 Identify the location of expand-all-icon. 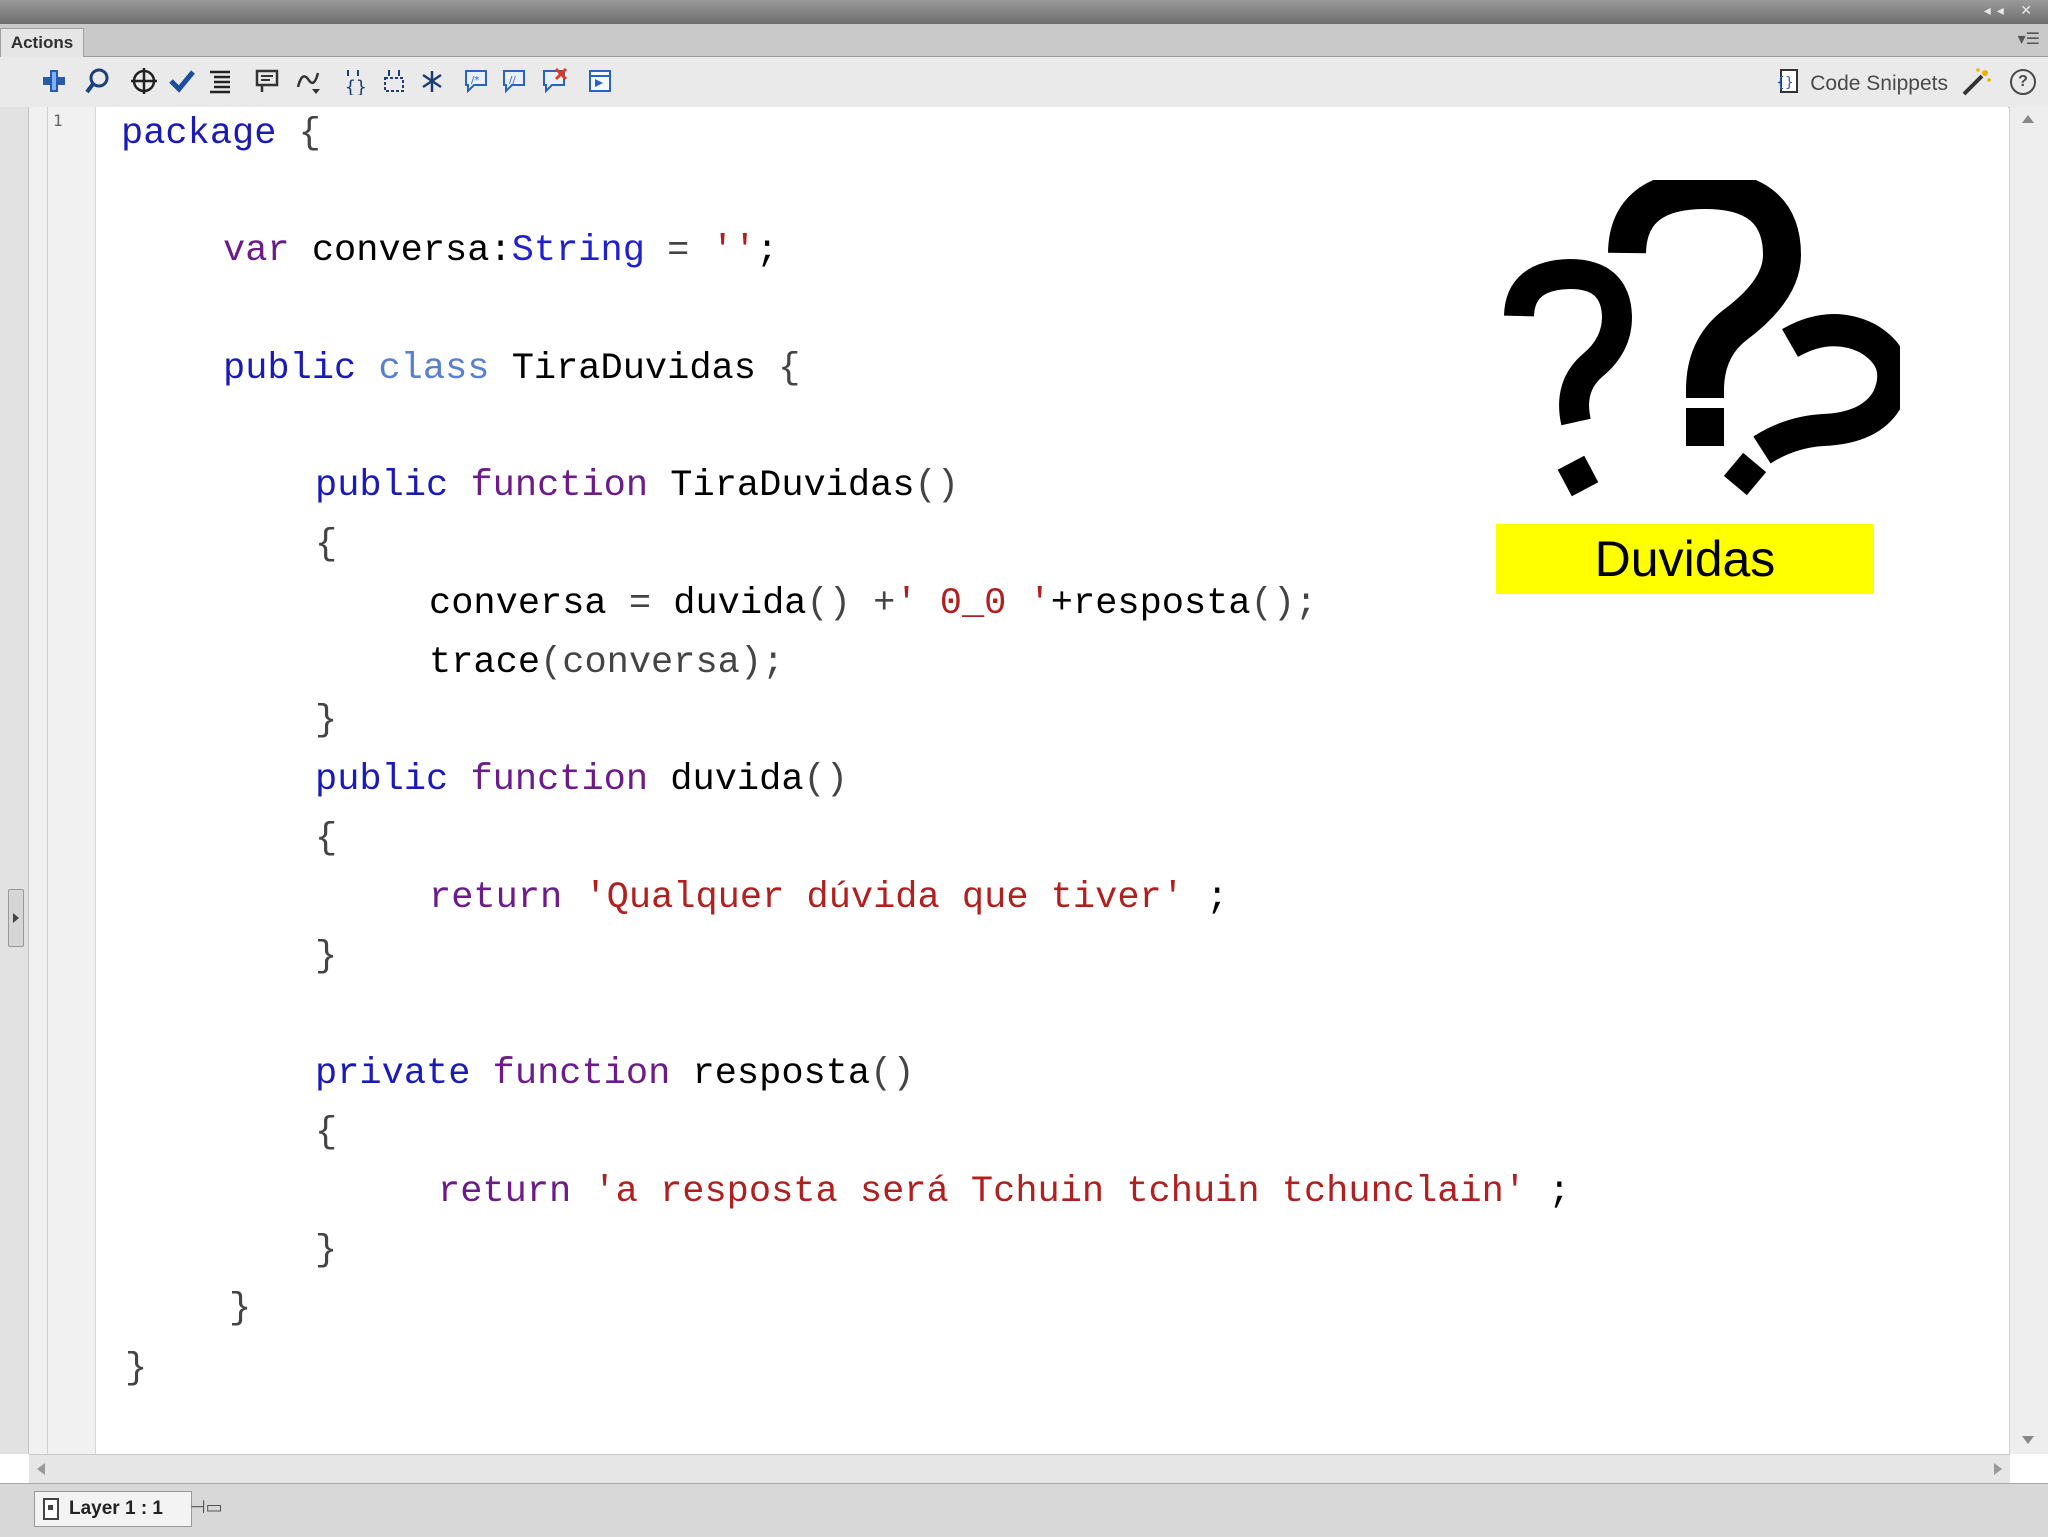
(432, 81).